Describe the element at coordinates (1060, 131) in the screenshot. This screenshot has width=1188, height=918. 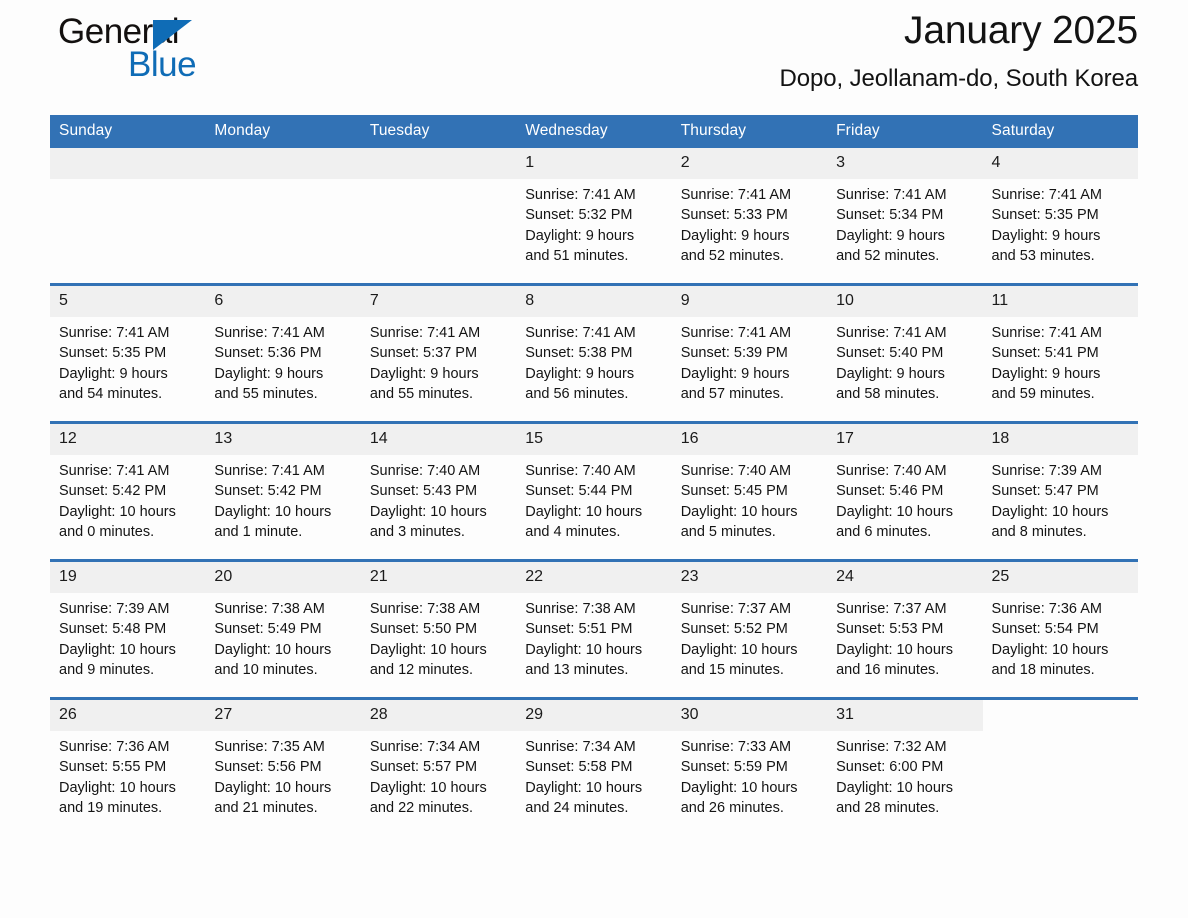
I see `weekday-header-saturday: Saturday` at that location.